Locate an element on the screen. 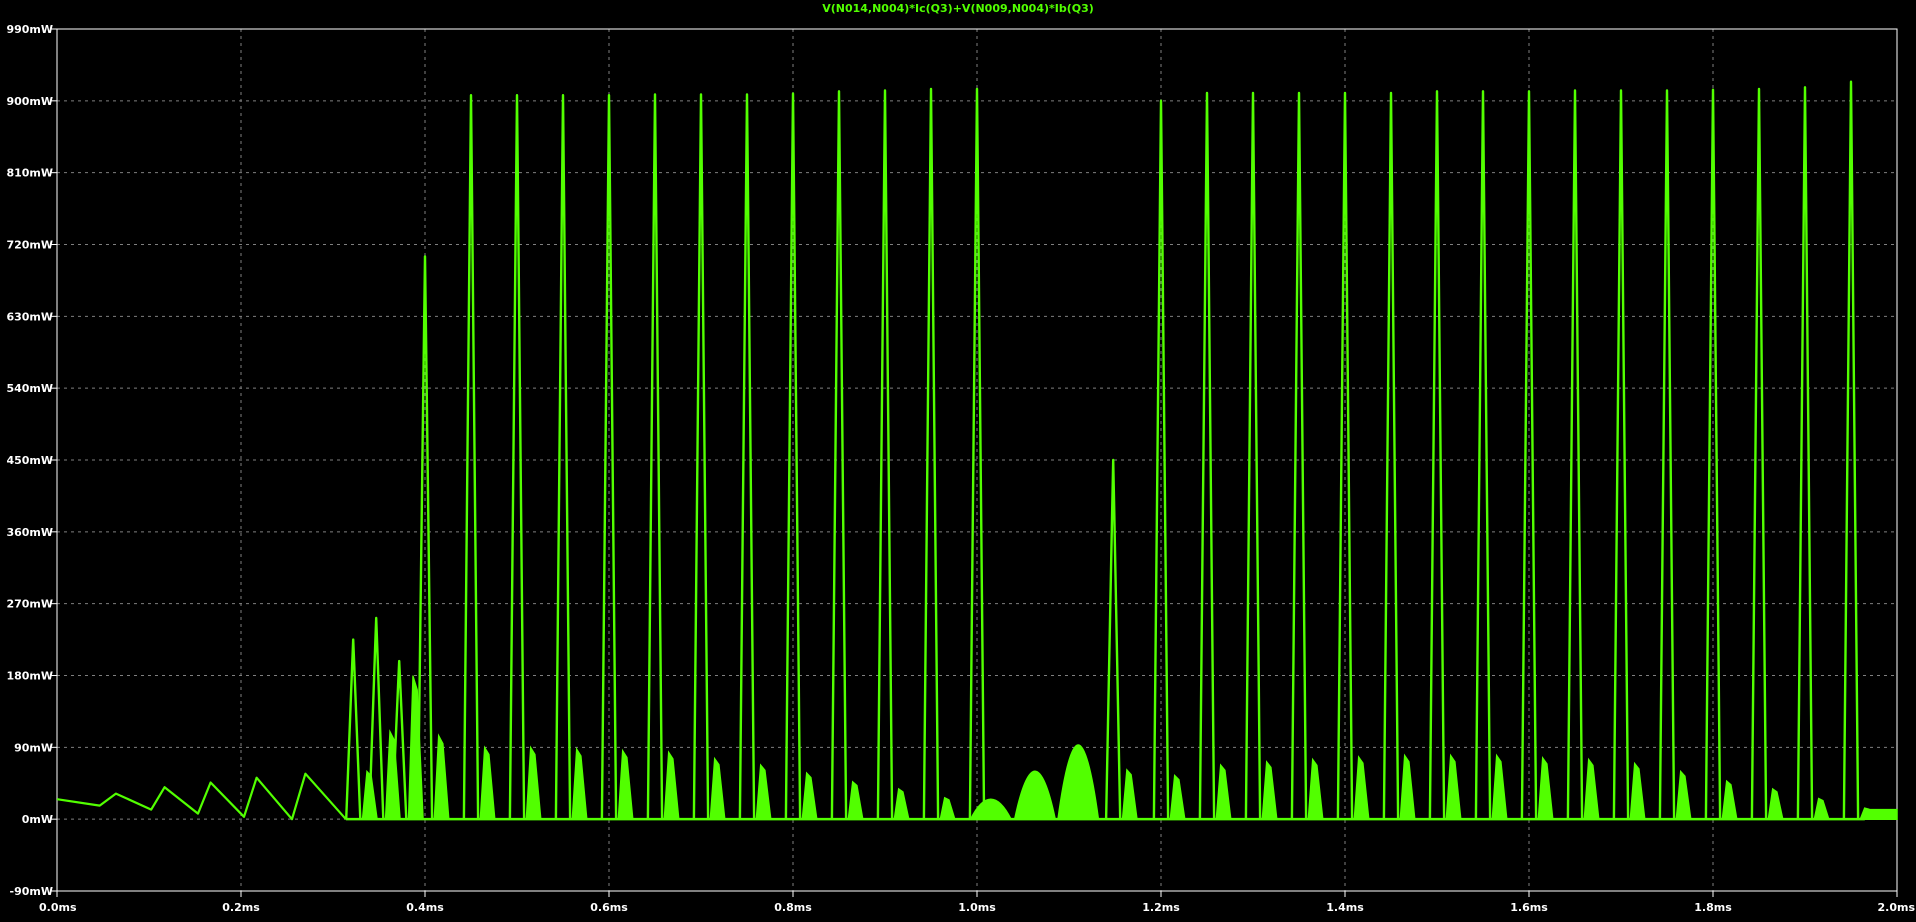 Image resolution: width=1916 pixels, height=922 pixels. x-tick-label: 0.8ms is located at coordinates (793, 907).